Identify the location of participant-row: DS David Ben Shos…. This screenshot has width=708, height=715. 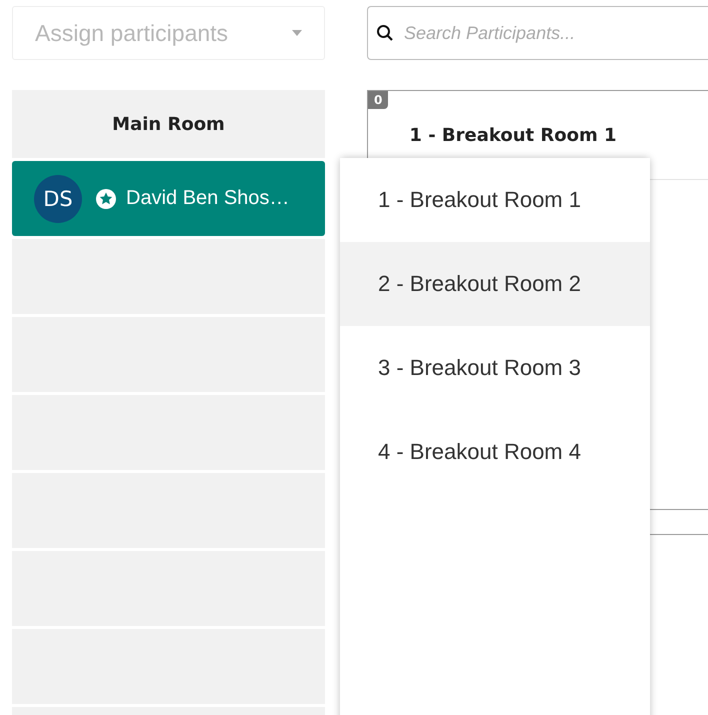
(168, 198).